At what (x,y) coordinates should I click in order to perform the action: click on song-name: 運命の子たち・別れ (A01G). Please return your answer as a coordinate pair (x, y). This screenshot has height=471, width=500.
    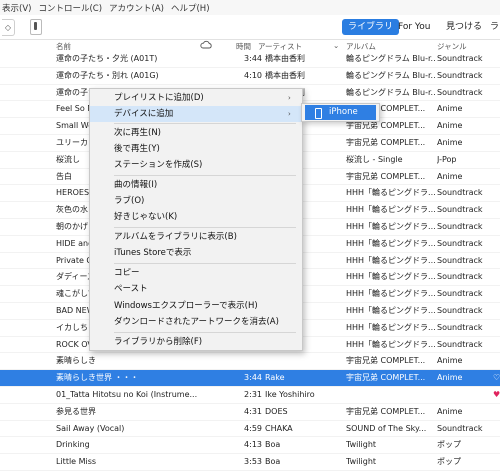
    Looking at the image, I should click on (107, 75).